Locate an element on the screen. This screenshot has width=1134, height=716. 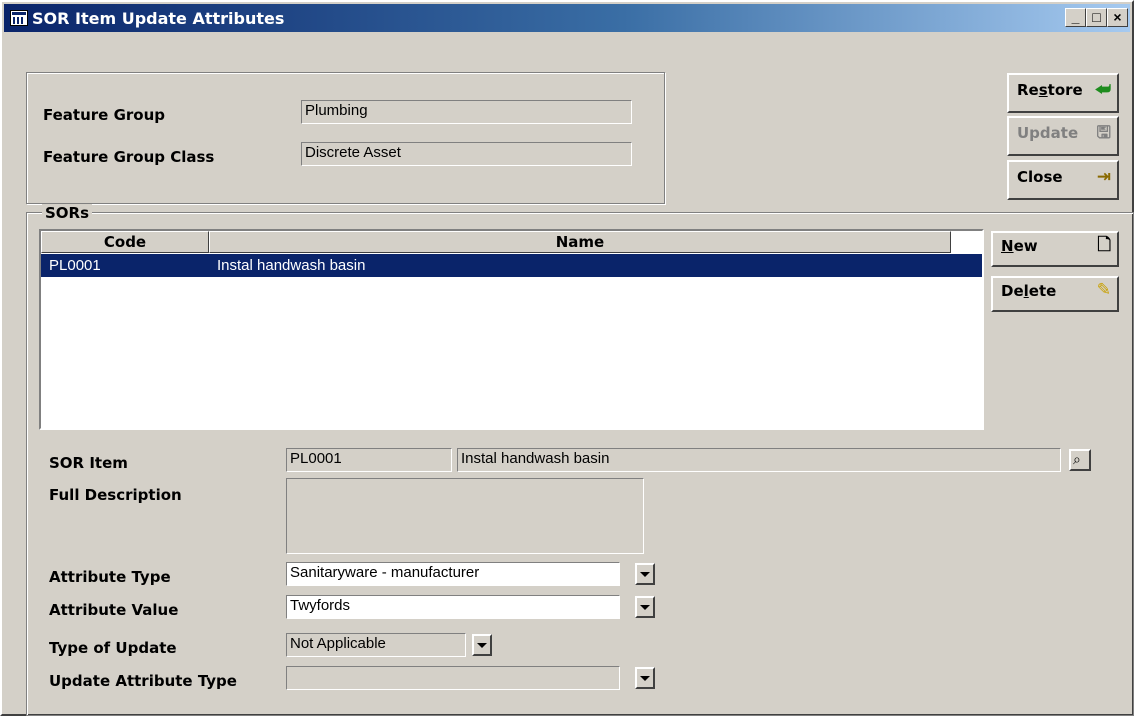
eraser-icon: ✎ is located at coordinates (1103, 290).